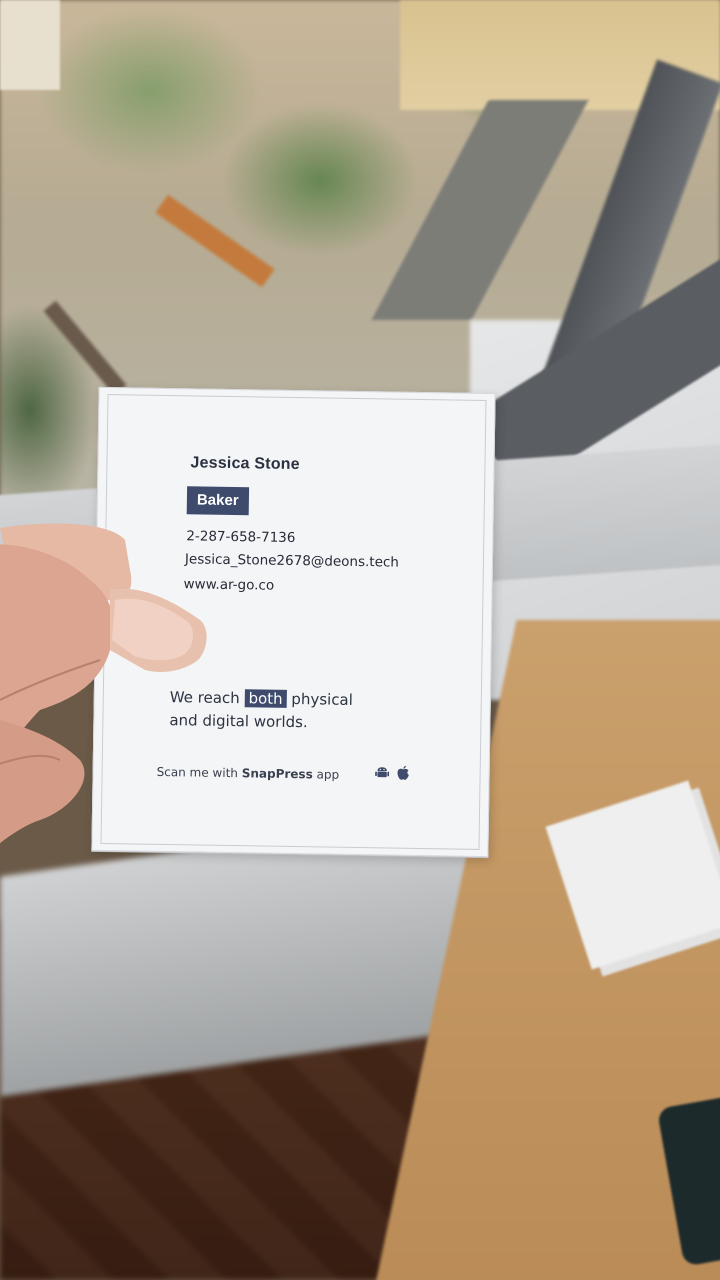  What do you see at coordinates (277, 774) in the screenshot?
I see `scan-app-name: SnapPress` at bounding box center [277, 774].